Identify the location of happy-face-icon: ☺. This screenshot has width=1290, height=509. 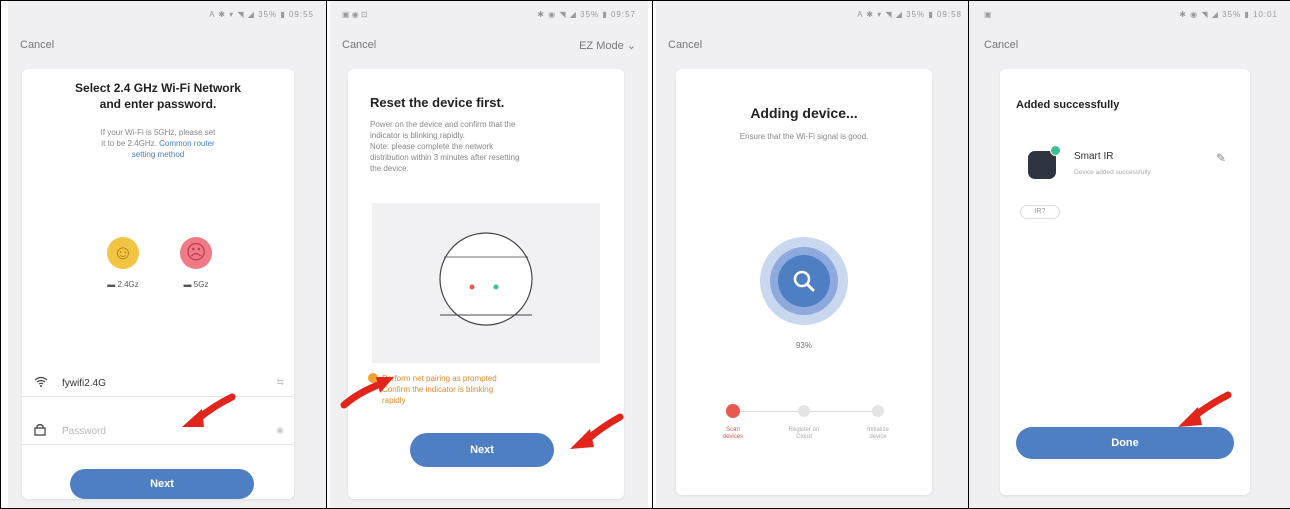
(123, 253).